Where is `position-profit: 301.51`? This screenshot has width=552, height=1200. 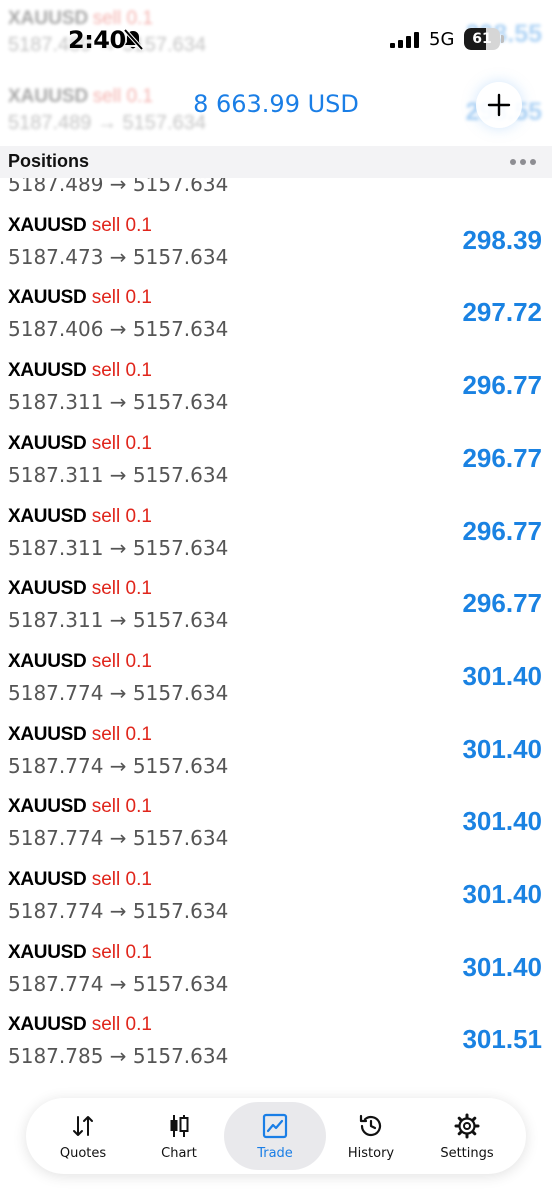 position-profit: 301.51 is located at coordinates (502, 1039).